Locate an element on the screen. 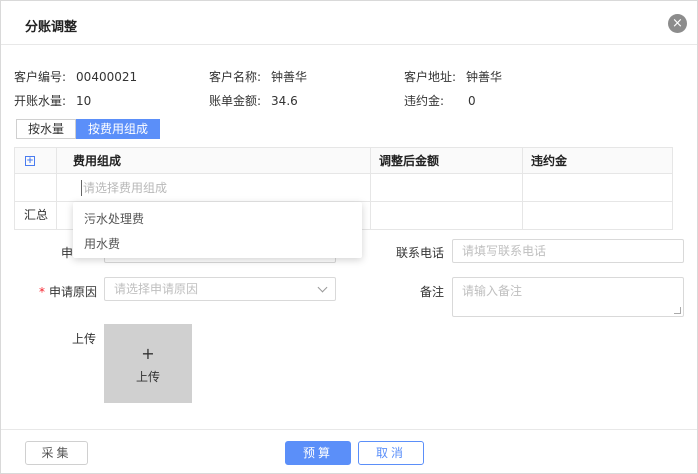 Image resolution: width=698 pixels, height=474 pixels. close-icon: × is located at coordinates (677, 23).